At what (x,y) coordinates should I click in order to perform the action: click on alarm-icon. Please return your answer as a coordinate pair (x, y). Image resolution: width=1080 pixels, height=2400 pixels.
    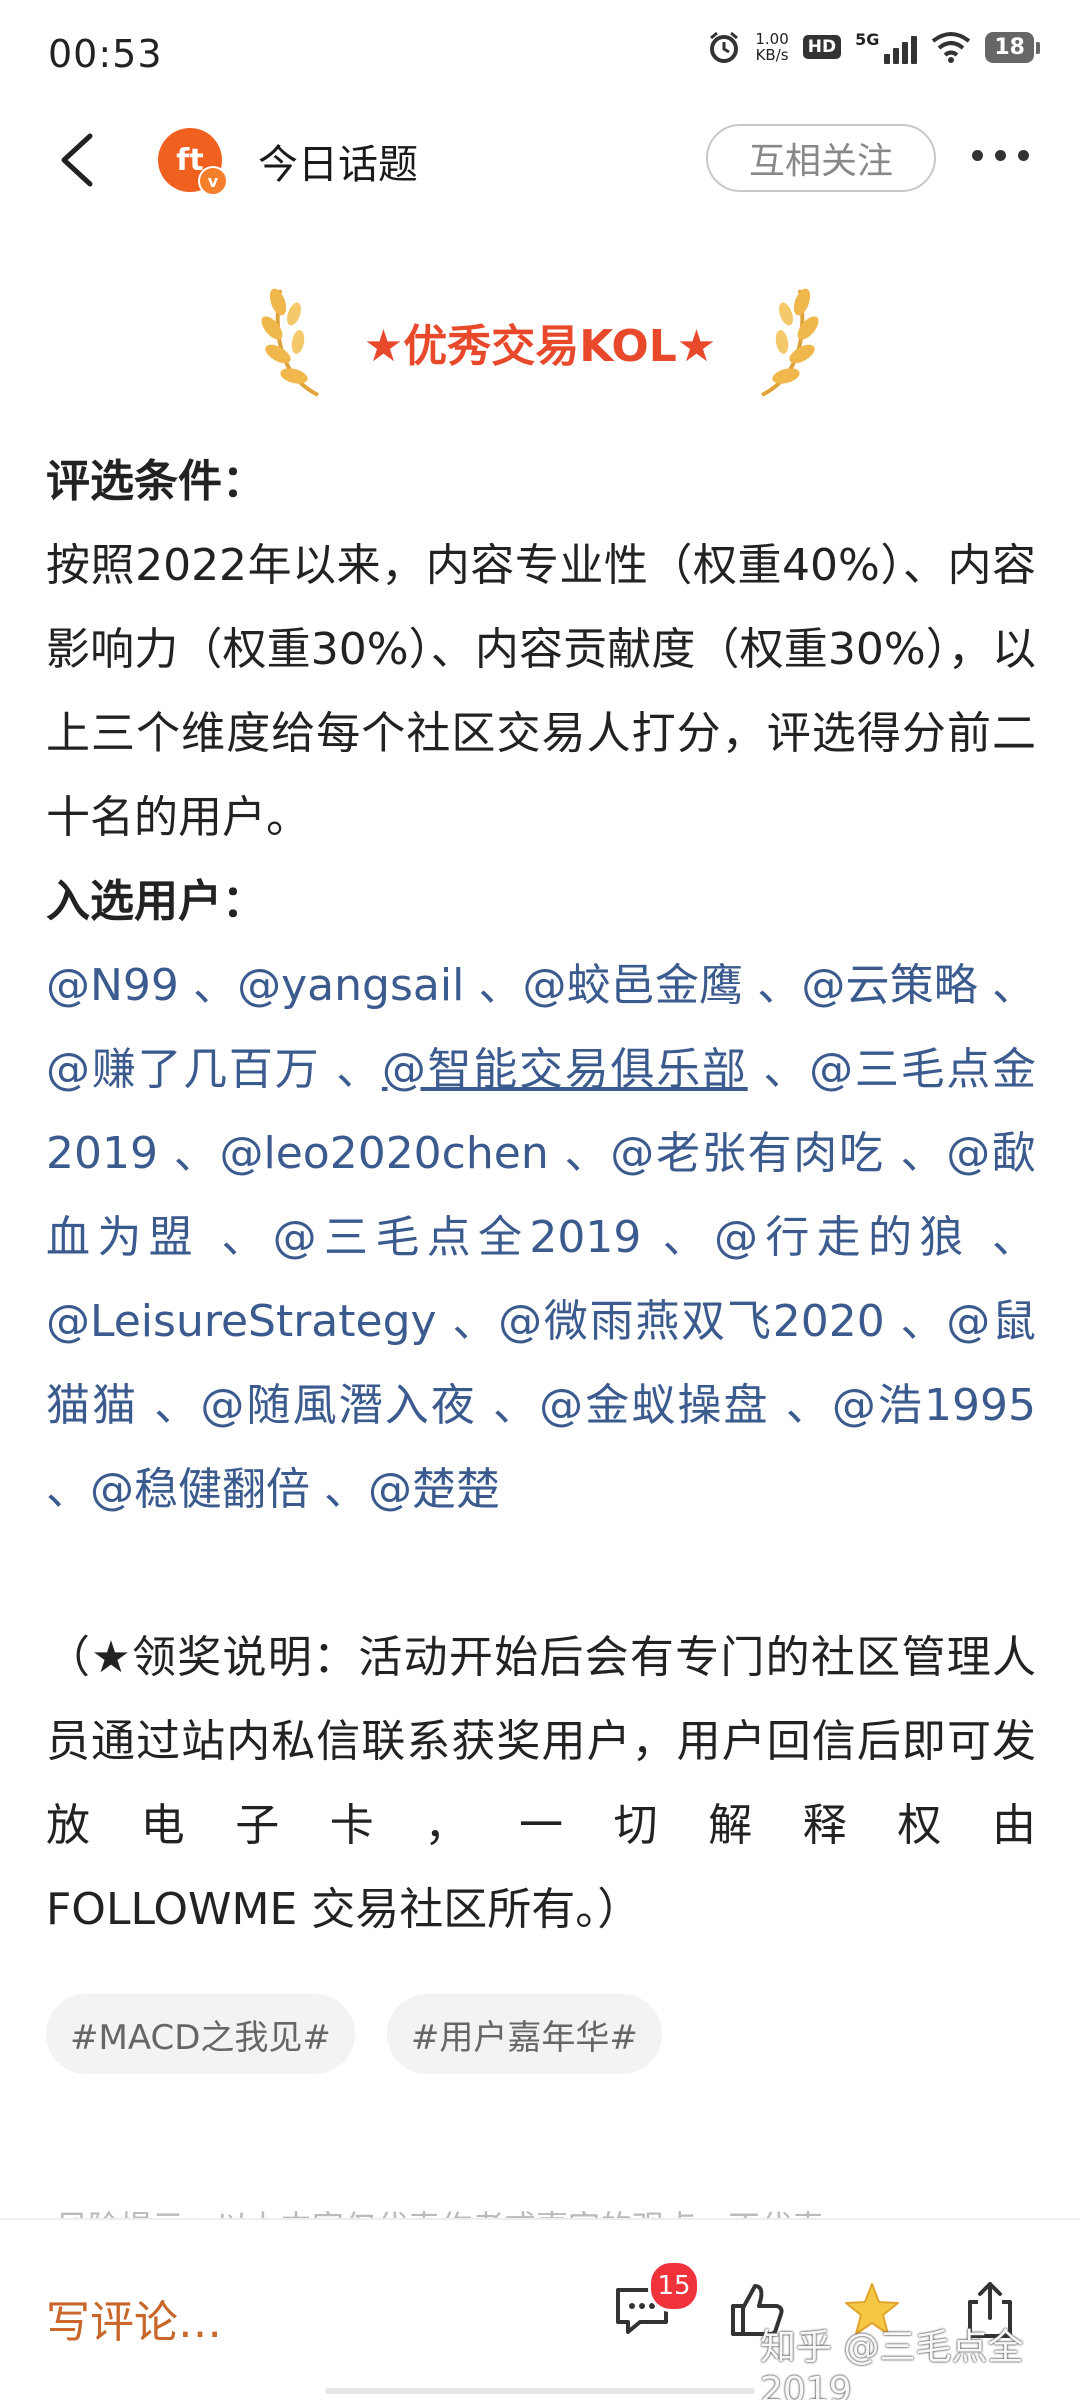
    Looking at the image, I should click on (724, 47).